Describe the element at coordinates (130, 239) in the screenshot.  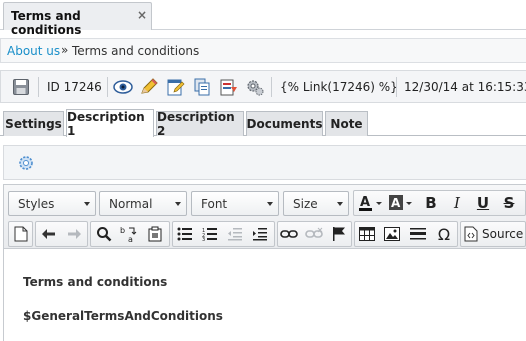
I see `svg-text: a` at that location.